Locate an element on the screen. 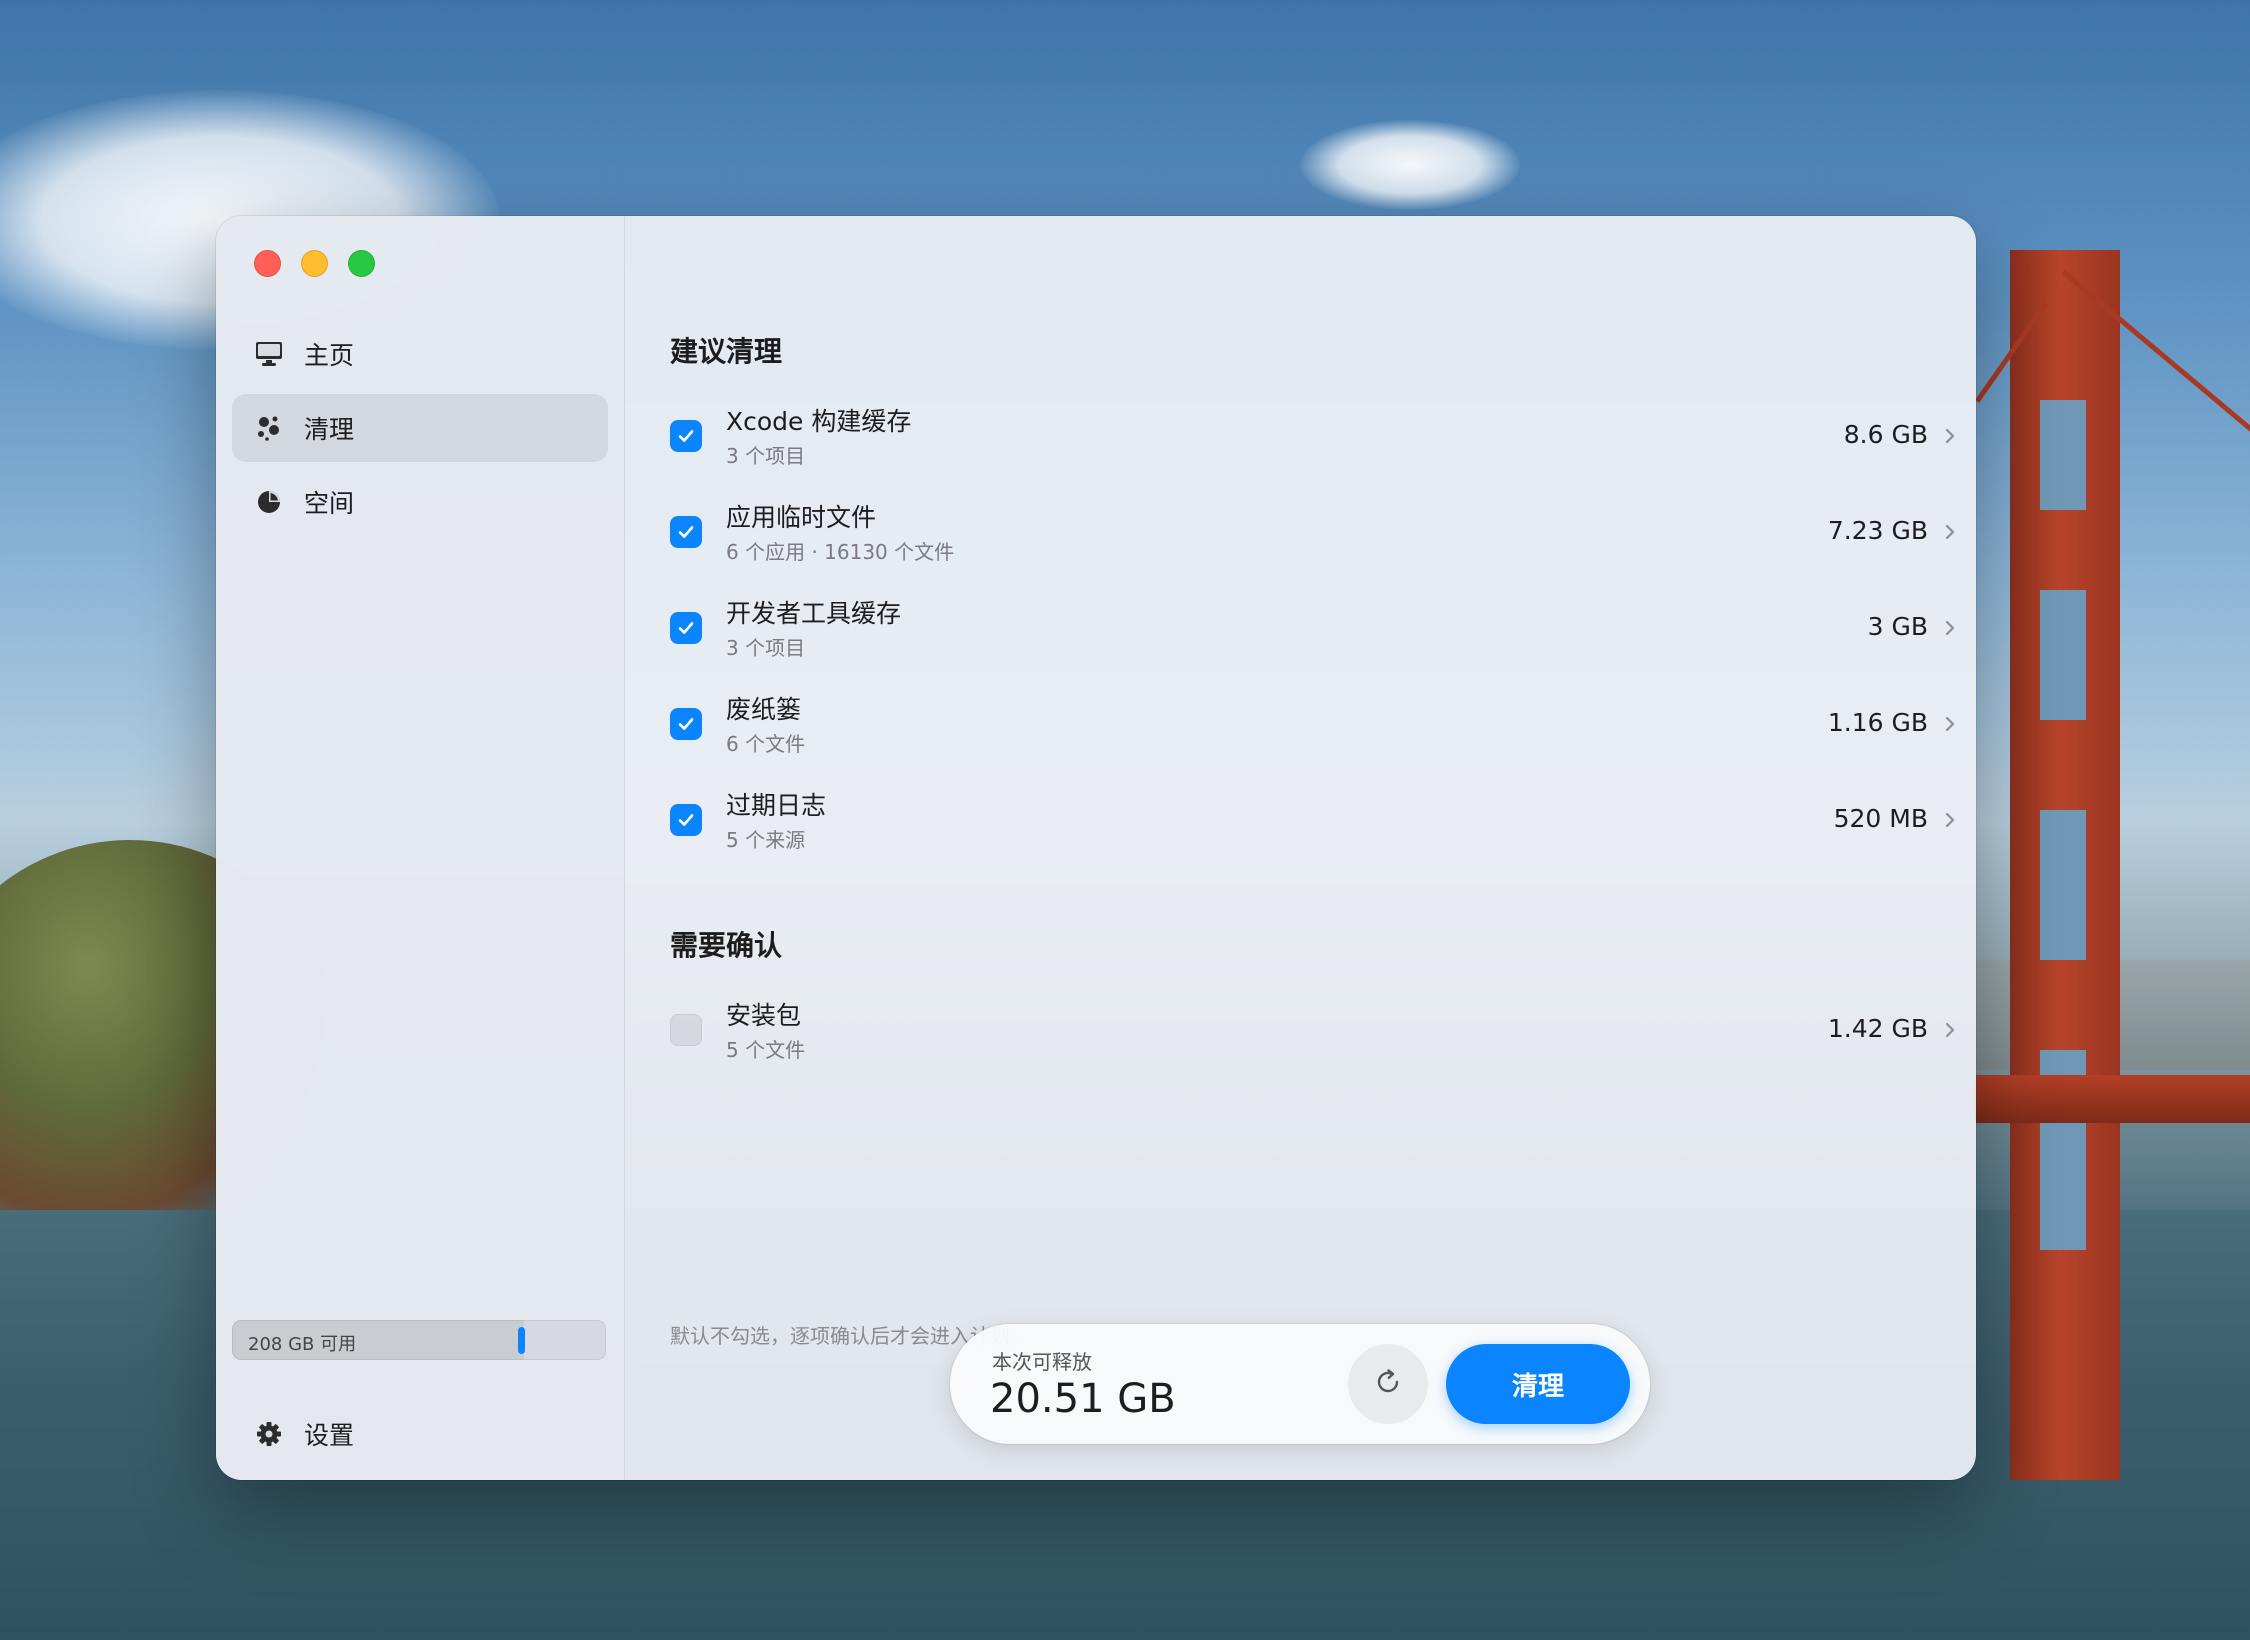 The height and width of the screenshot is (1640, 2250). item-size: 1.42 GB is located at coordinates (1877, 1028).